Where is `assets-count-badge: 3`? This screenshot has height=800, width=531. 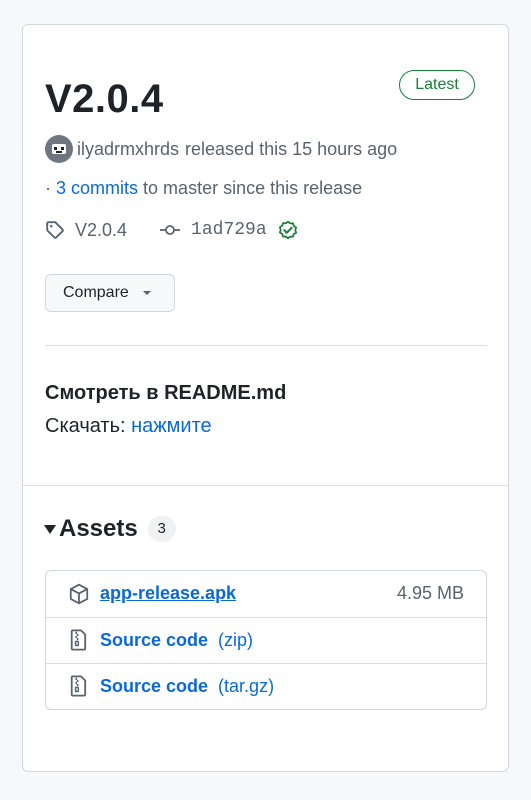 assets-count-badge: 3 is located at coordinates (161, 529).